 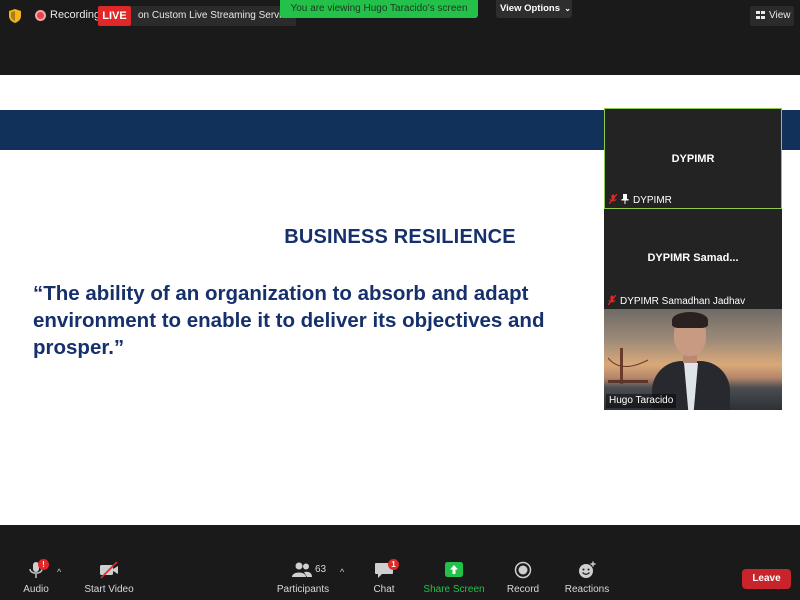 What do you see at coordinates (625, 199) in the screenshot?
I see `pin-icon` at bounding box center [625, 199].